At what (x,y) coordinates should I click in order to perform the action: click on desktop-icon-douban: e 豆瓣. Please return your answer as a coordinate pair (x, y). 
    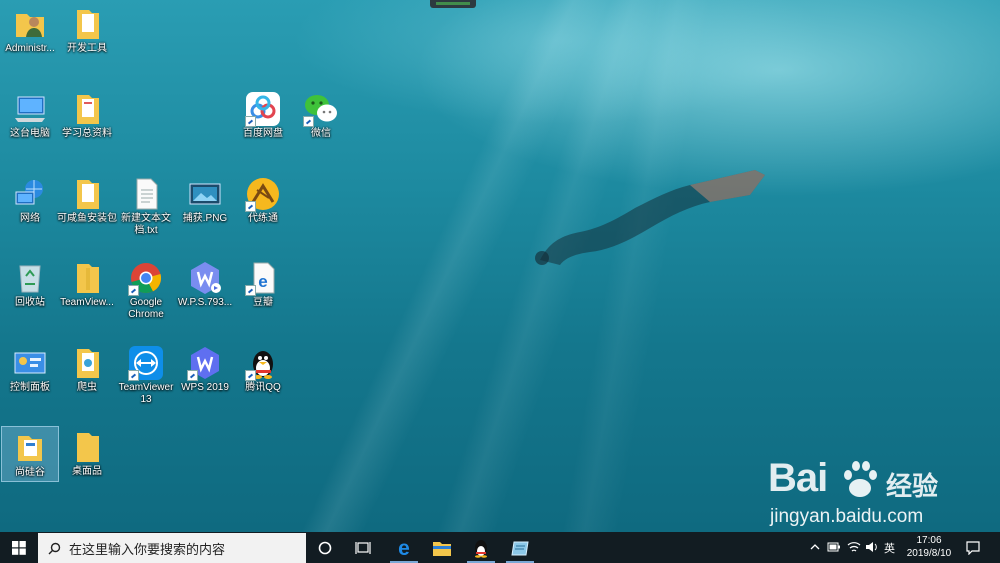
    Looking at the image, I should click on (263, 285).